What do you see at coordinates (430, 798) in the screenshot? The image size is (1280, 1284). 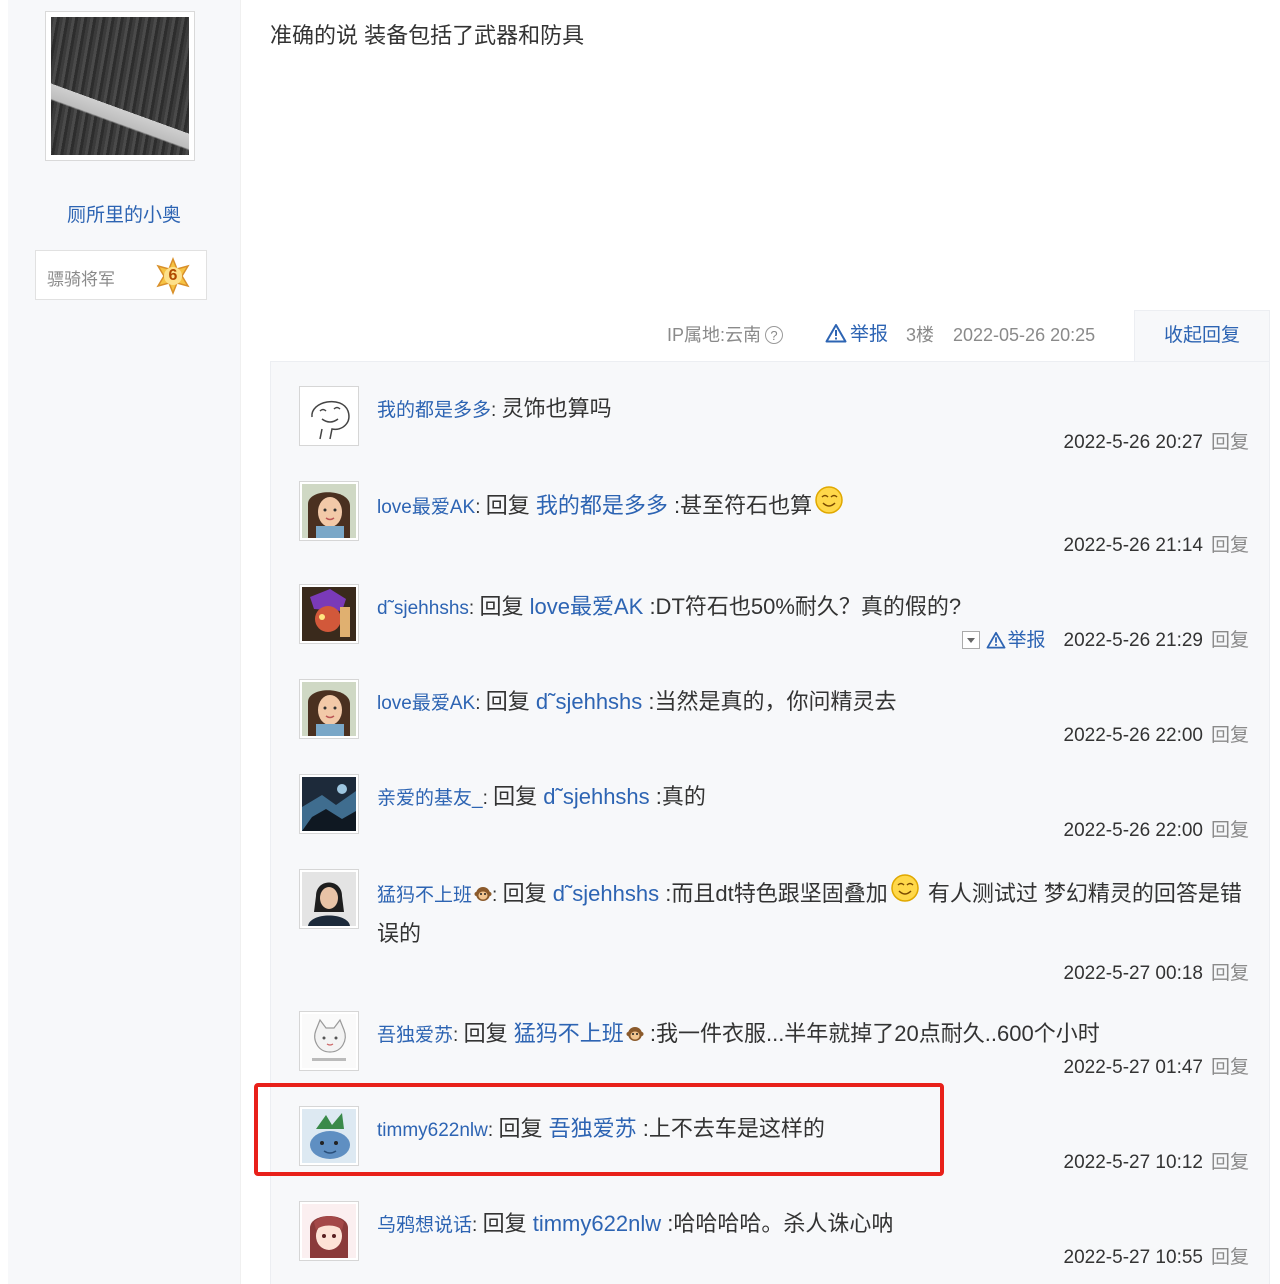 I see `reply-username: 亲爱的基友_` at bounding box center [430, 798].